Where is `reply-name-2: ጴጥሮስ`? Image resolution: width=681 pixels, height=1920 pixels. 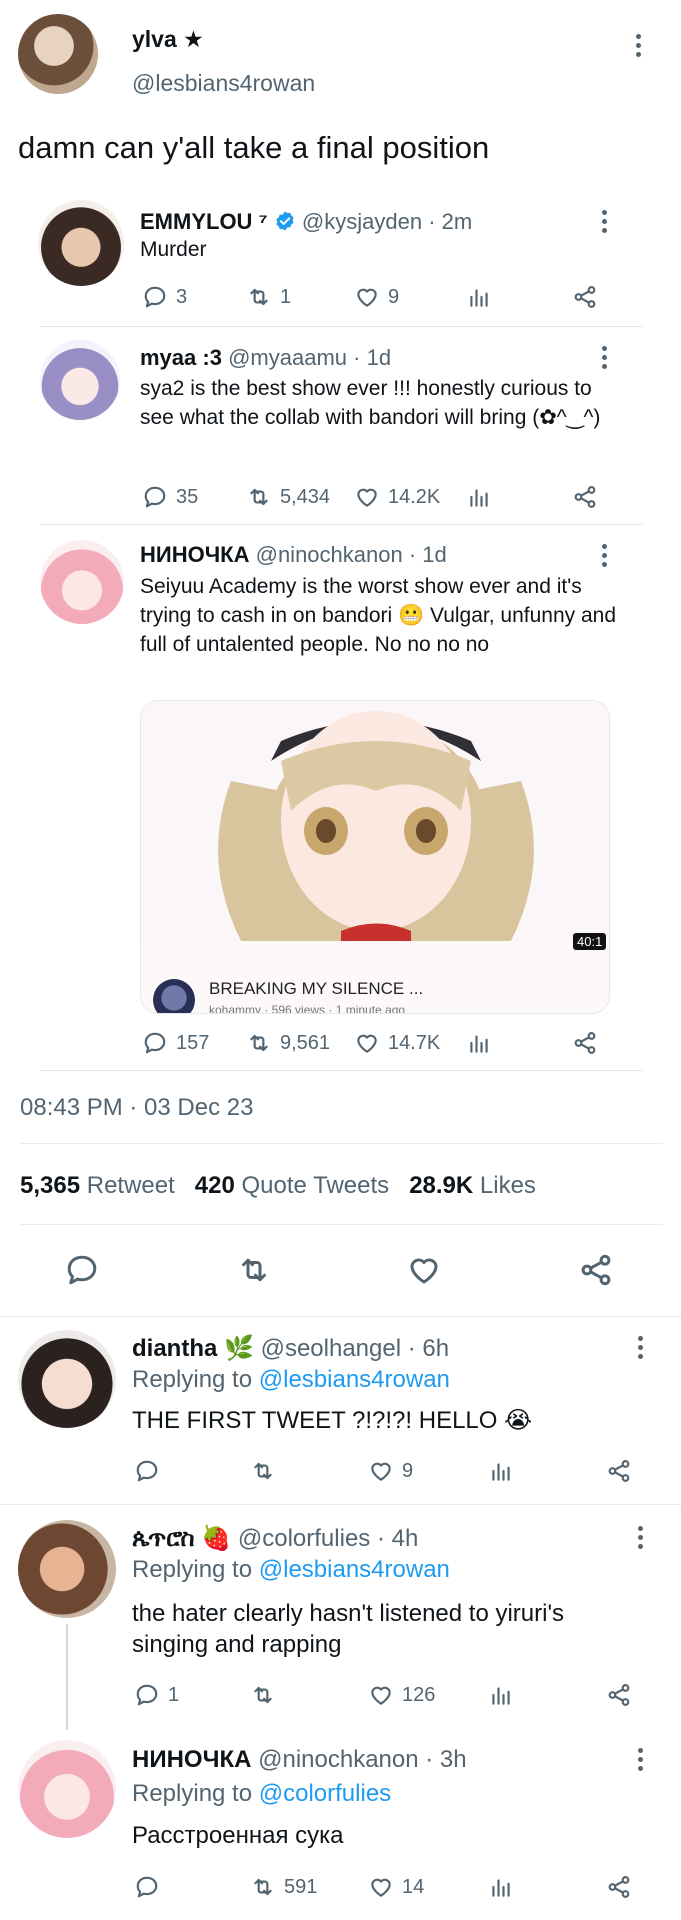
reply-name-2: ጴጥሮስ is located at coordinates (163, 1538).